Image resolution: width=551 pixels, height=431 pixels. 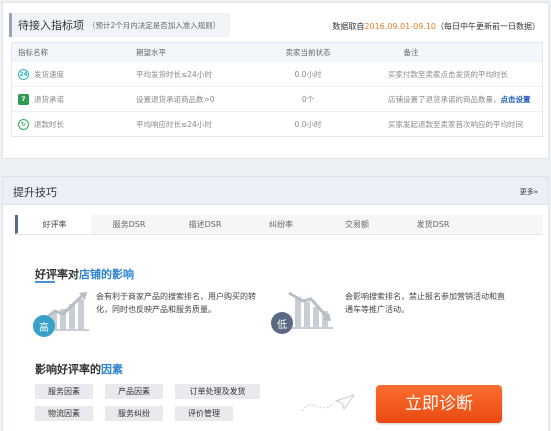 What do you see at coordinates (134, 413) in the screenshot?
I see `factor-tag: 服务纠纷` at bounding box center [134, 413].